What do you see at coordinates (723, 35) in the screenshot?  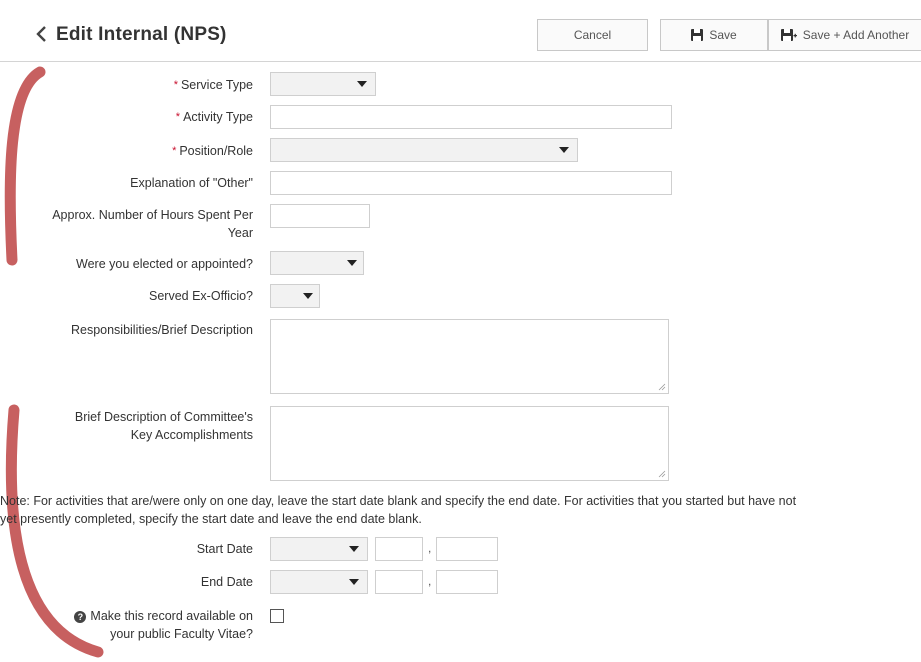 I see `save-button-label: Save` at bounding box center [723, 35].